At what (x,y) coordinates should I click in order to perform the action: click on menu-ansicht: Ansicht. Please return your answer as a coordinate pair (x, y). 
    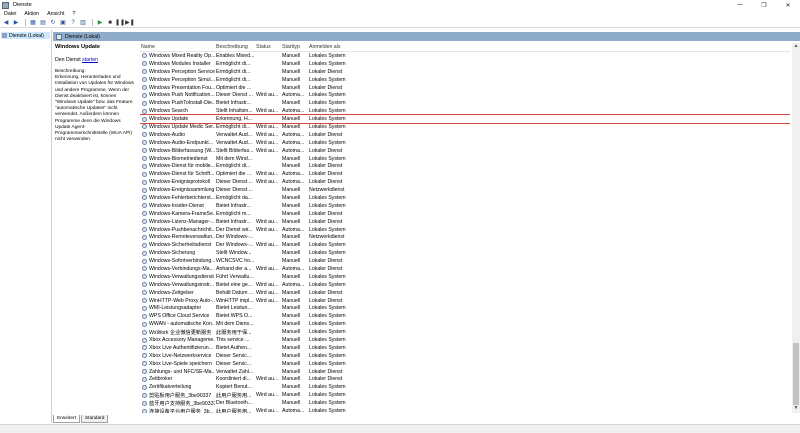
    Looking at the image, I should click on (55, 14).